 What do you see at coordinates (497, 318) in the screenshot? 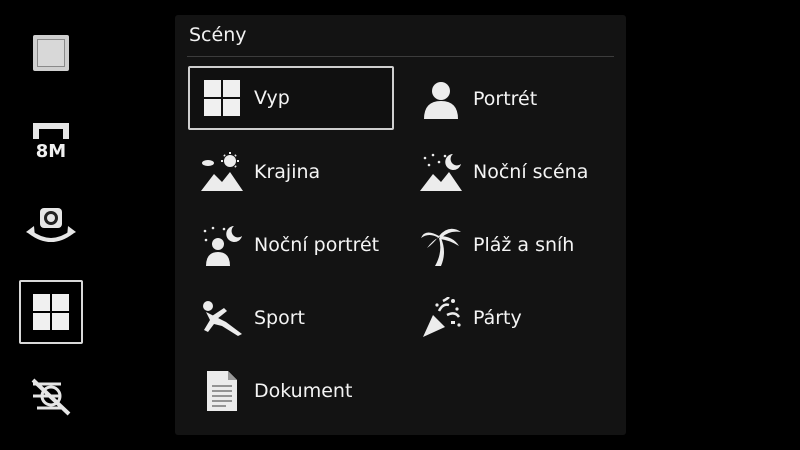
I see `scene-option-label: Párty` at bounding box center [497, 318].